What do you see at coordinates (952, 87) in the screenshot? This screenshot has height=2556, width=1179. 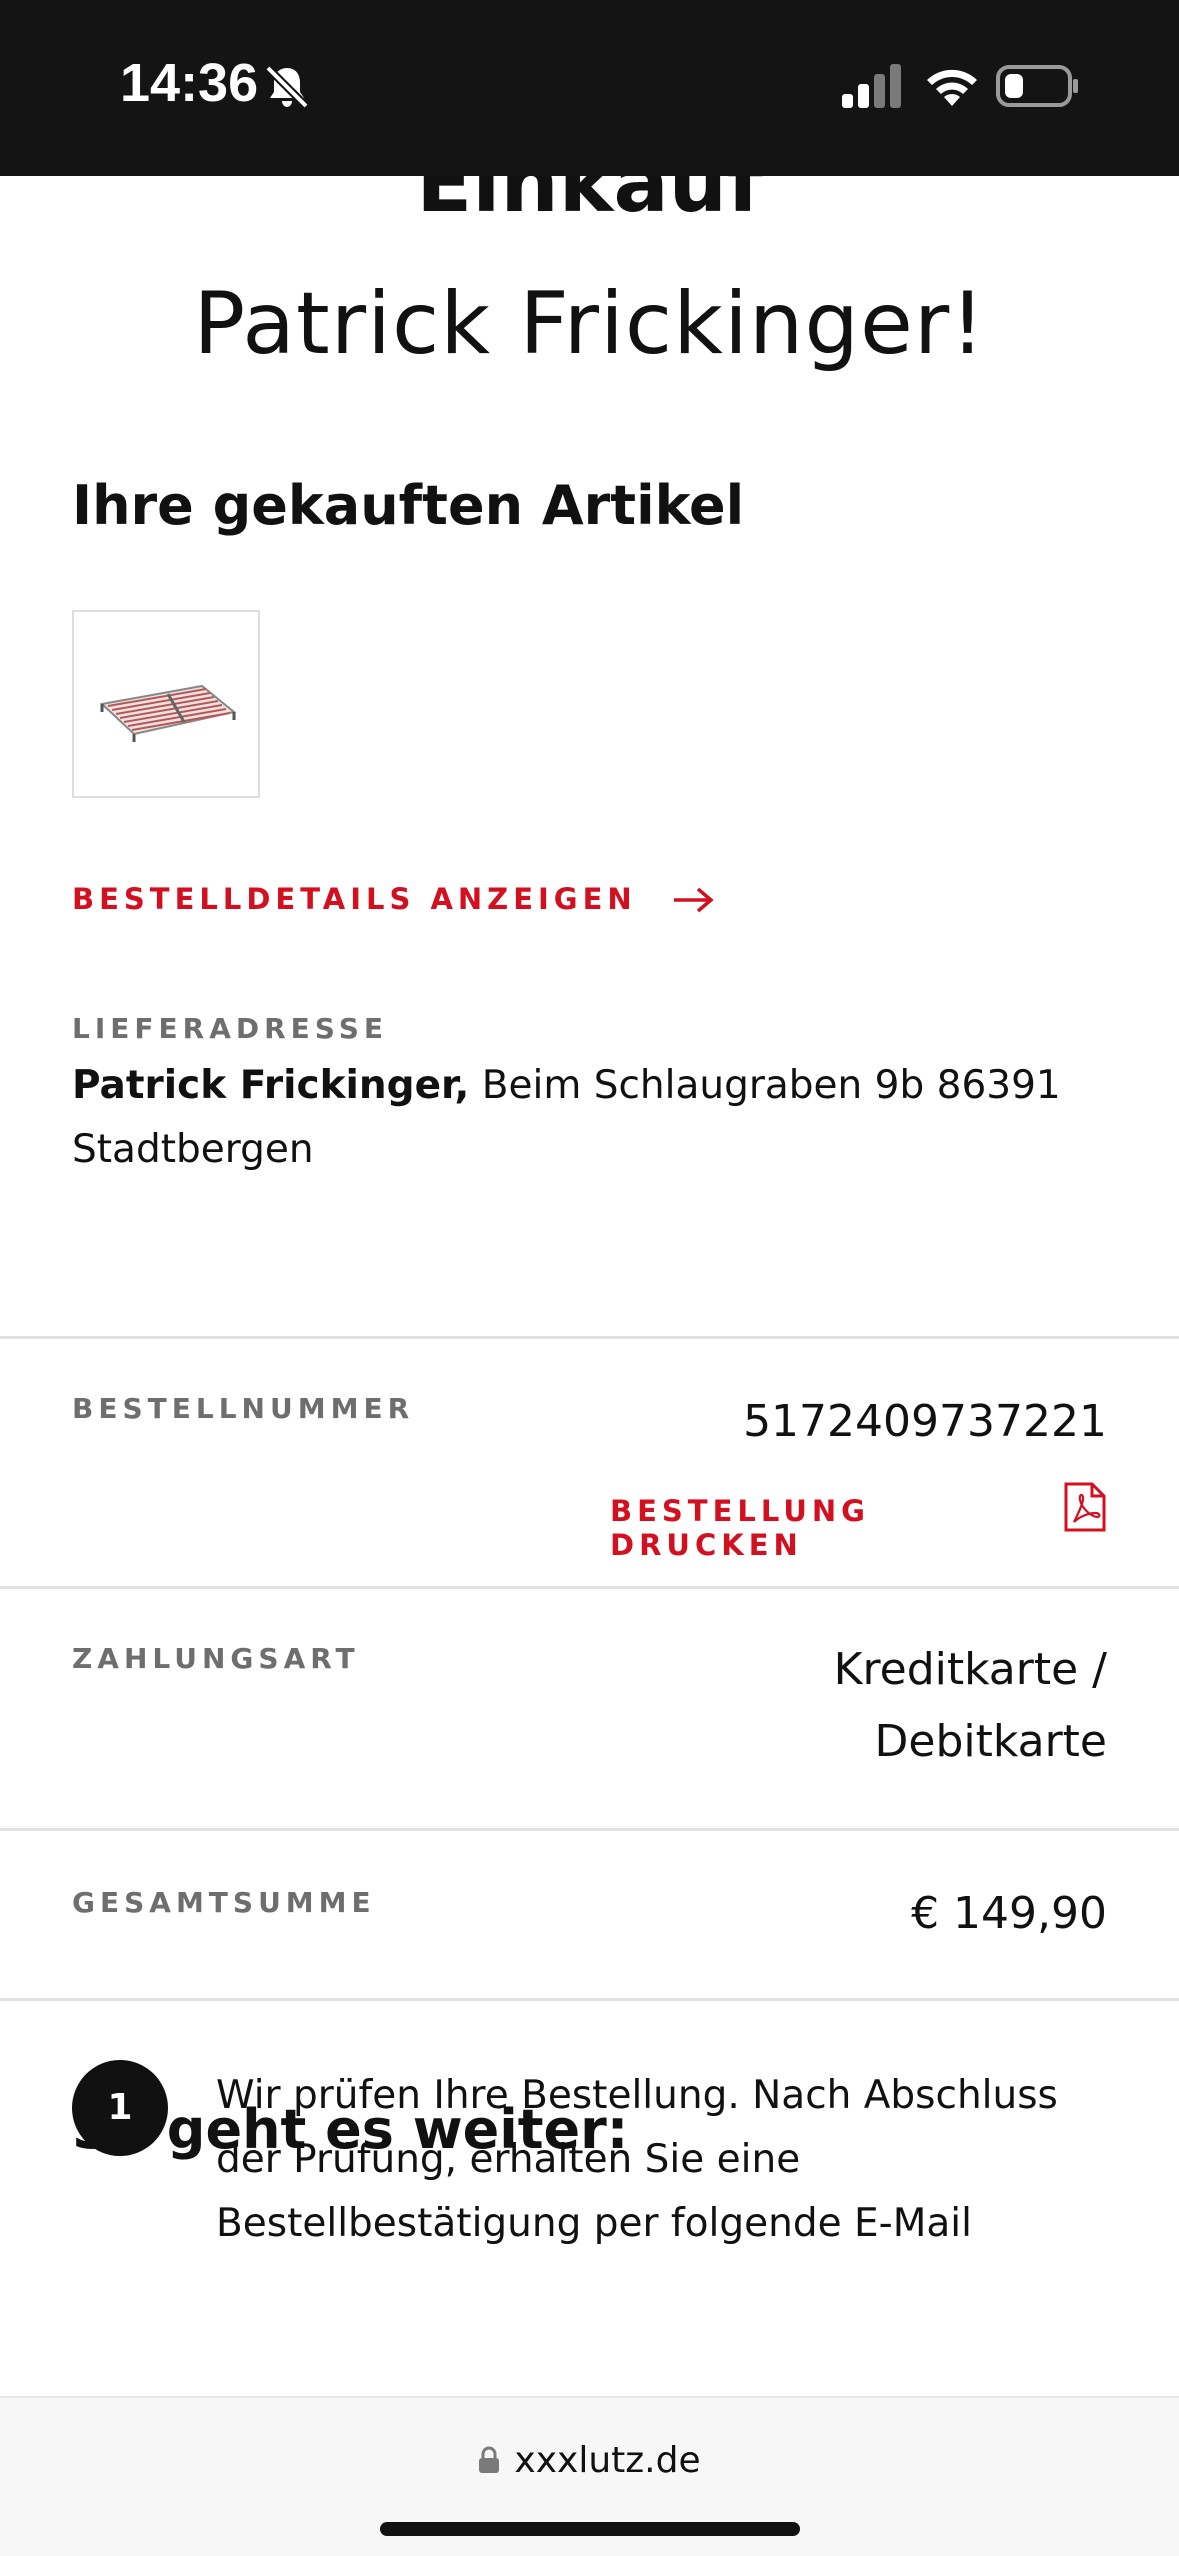 I see `wifi-icon` at bounding box center [952, 87].